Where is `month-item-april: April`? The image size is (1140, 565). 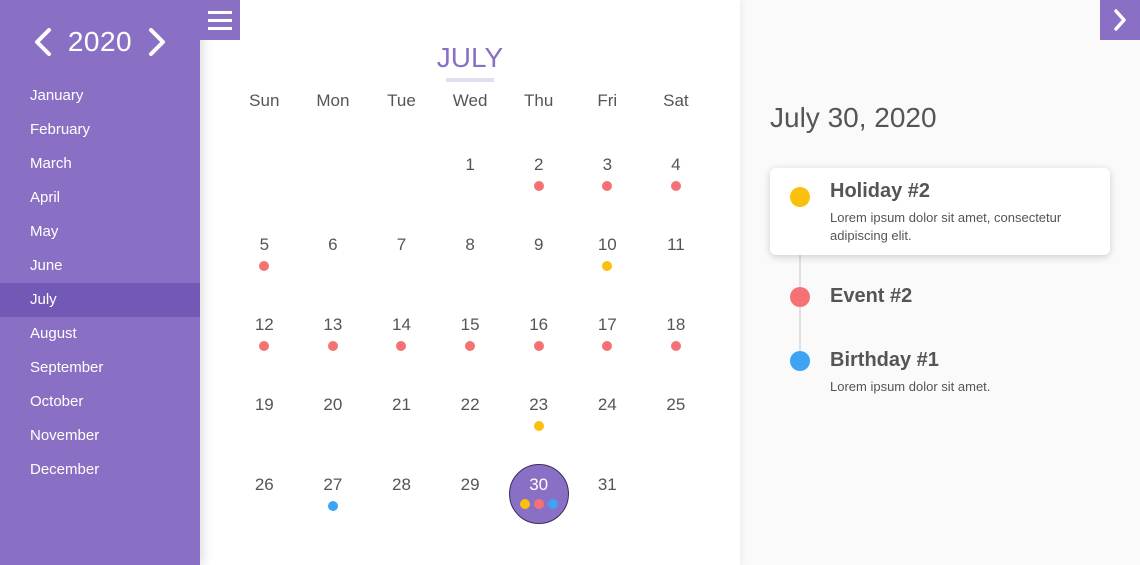 month-item-april: April is located at coordinates (100, 198).